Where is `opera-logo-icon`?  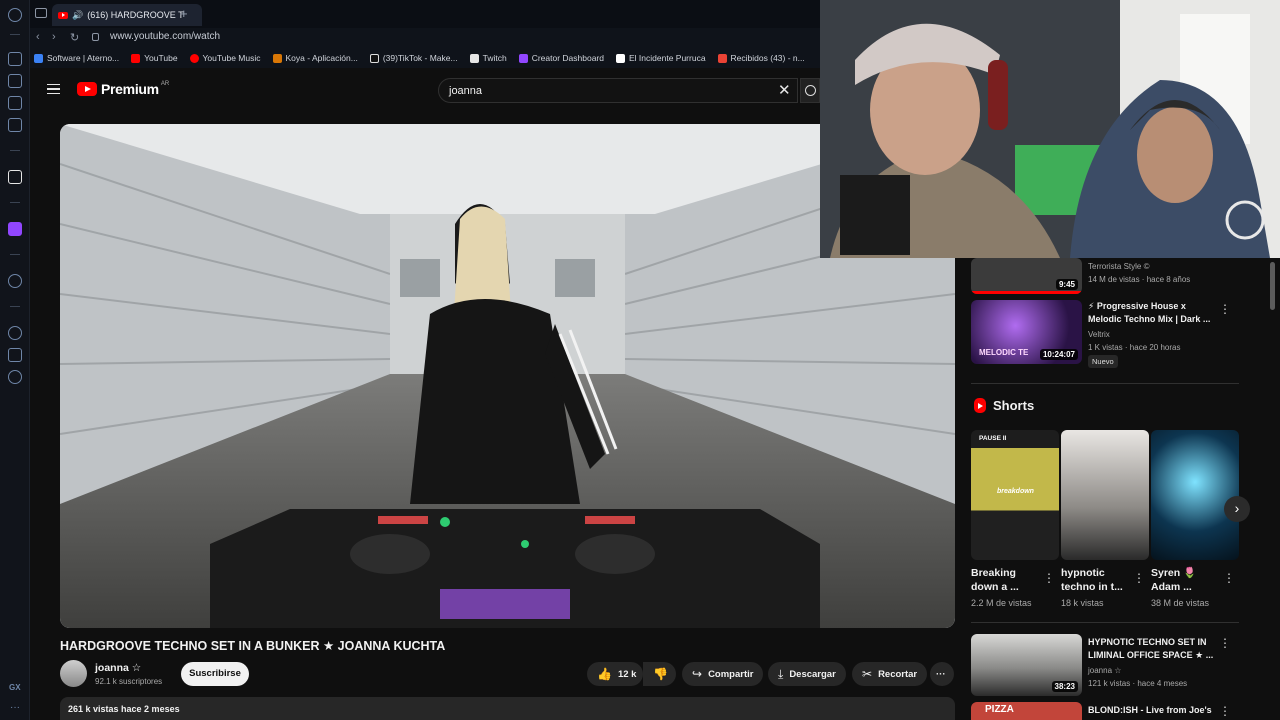 opera-logo-icon is located at coordinates (15, 15).